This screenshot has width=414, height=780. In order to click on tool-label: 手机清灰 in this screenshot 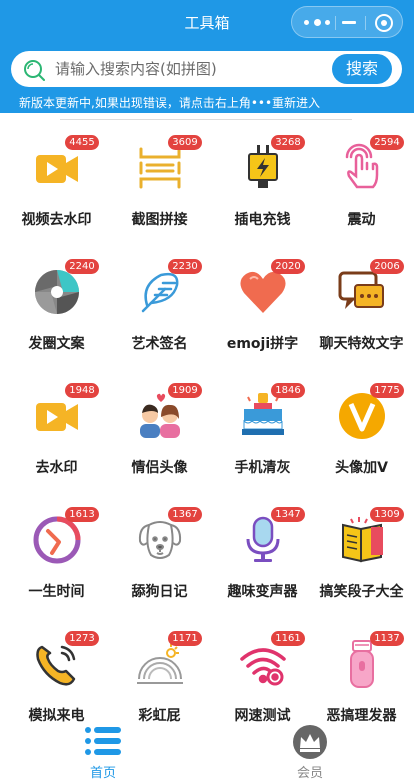, I will do `click(262, 468)`.